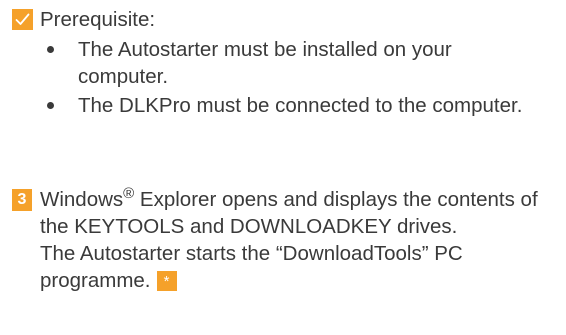 Image resolution: width=566 pixels, height=335 pixels. I want to click on prerequisite-heading-row: Prerequisite:, so click(287, 19).